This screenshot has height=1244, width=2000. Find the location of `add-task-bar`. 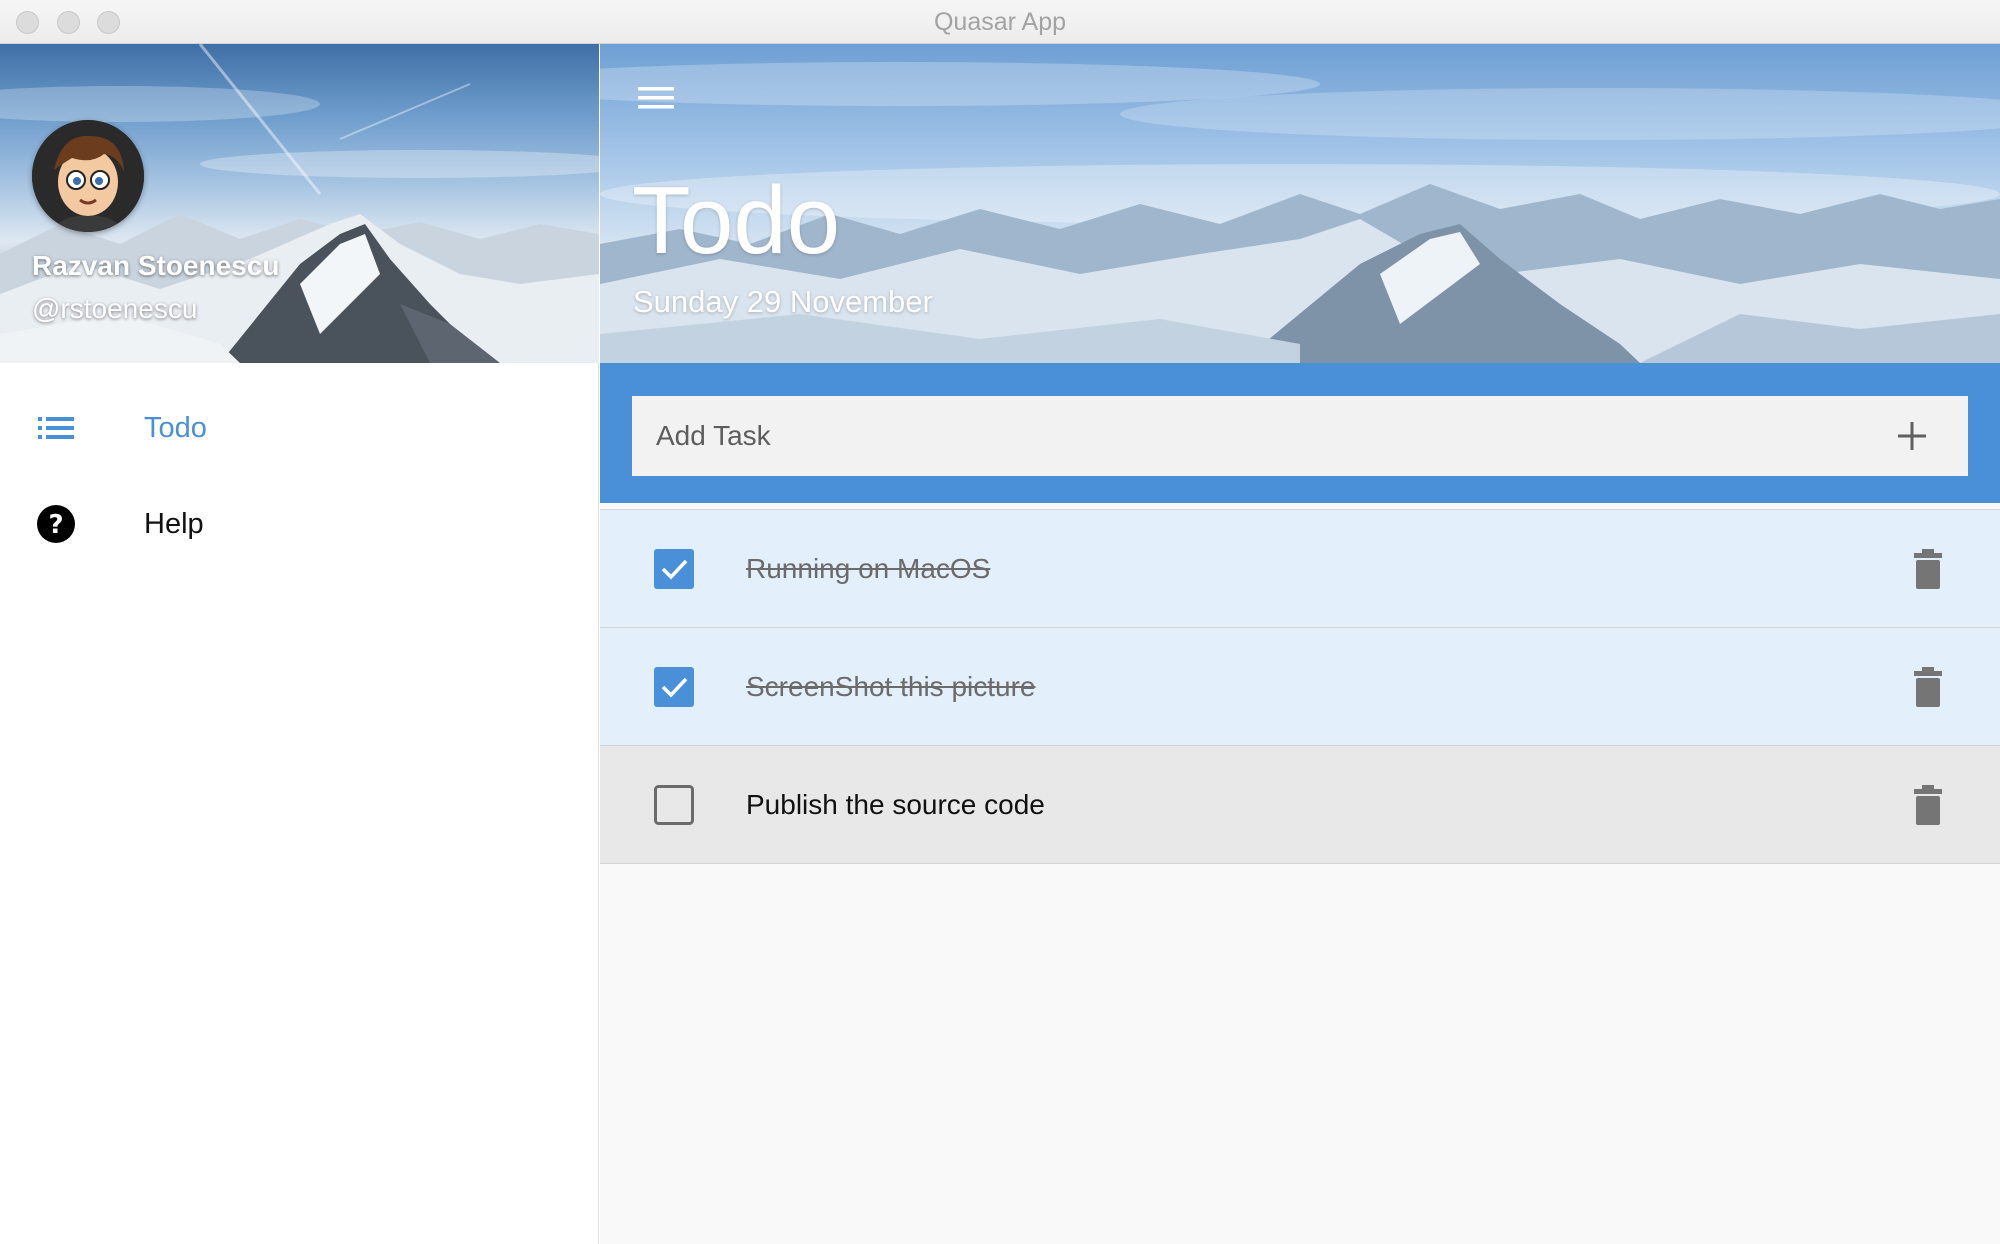

add-task-bar is located at coordinates (1300, 433).